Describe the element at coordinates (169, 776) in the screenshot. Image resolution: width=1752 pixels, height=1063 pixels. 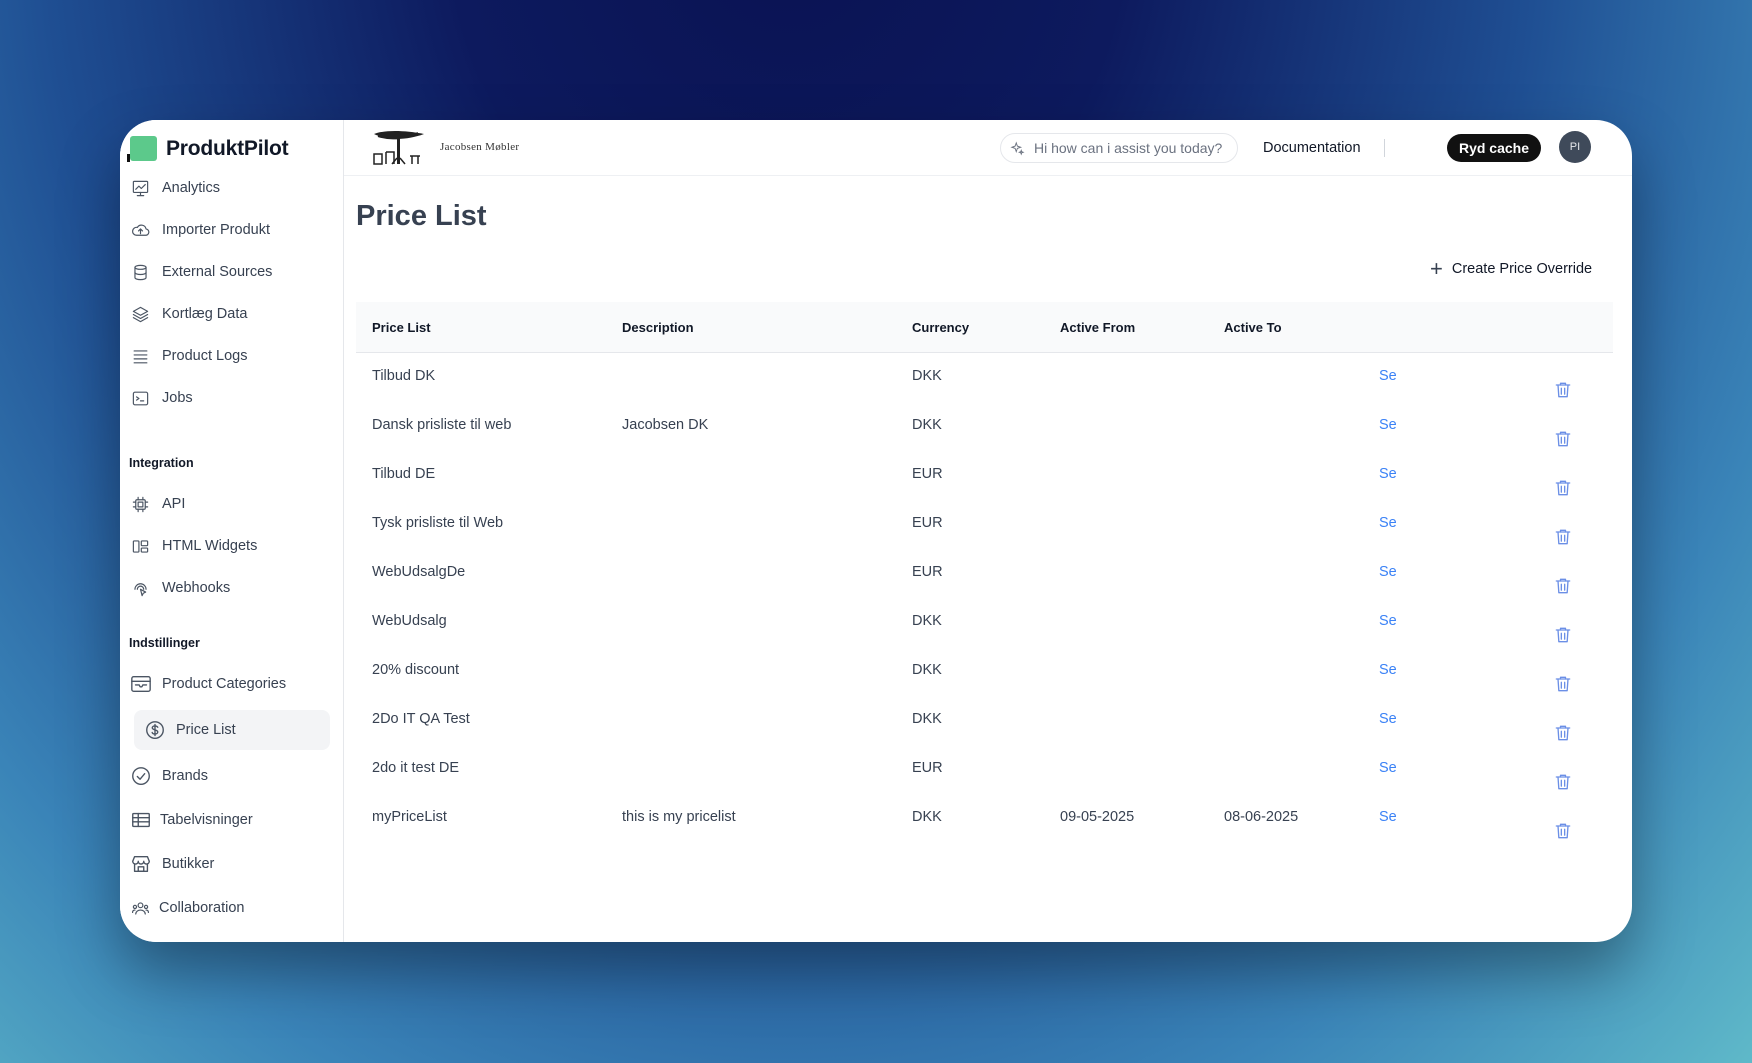
I see `sidebar-item-brands: Brands` at that location.